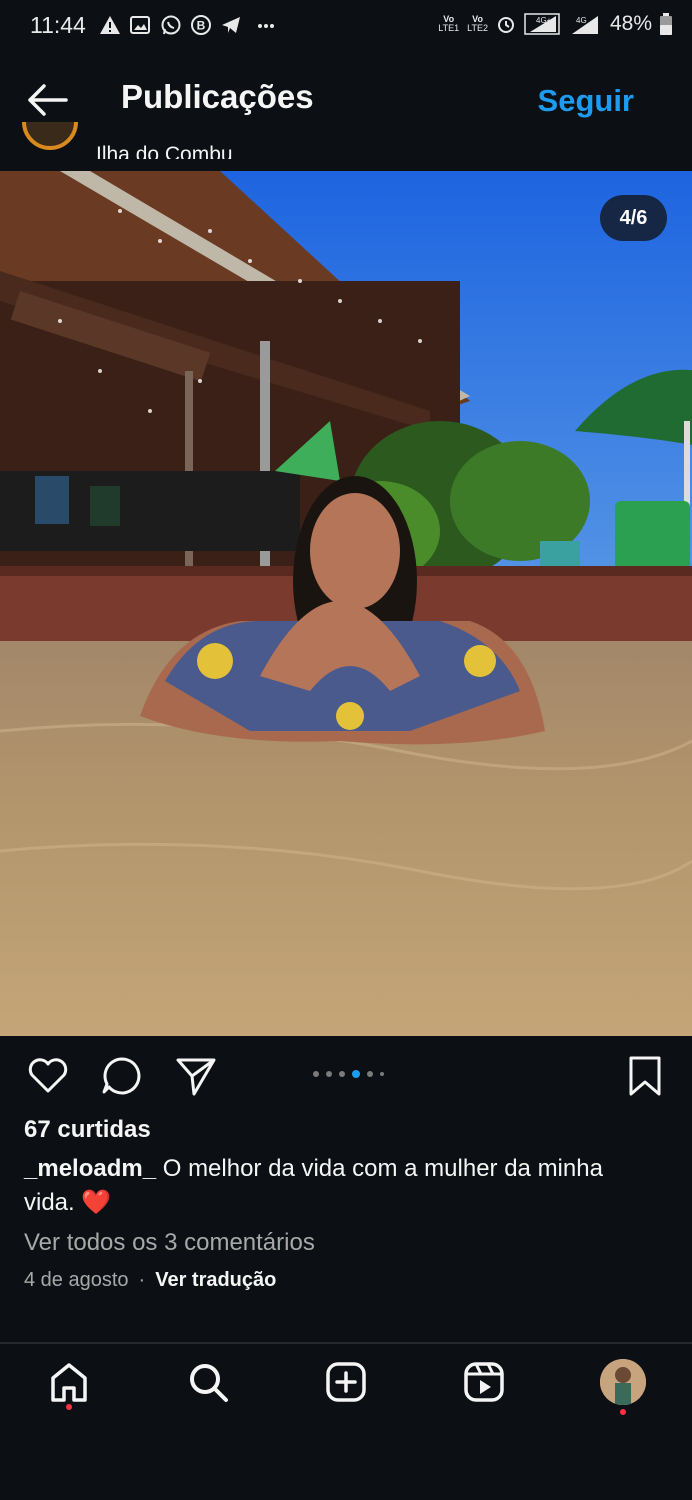 The image size is (692, 1500). I want to click on post-location: Ilha do Combu, so click(164, 147).